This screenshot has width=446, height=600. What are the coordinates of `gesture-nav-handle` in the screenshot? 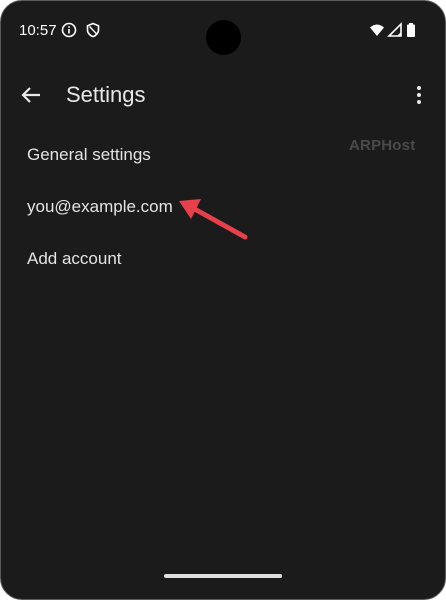 It's located at (223, 576).